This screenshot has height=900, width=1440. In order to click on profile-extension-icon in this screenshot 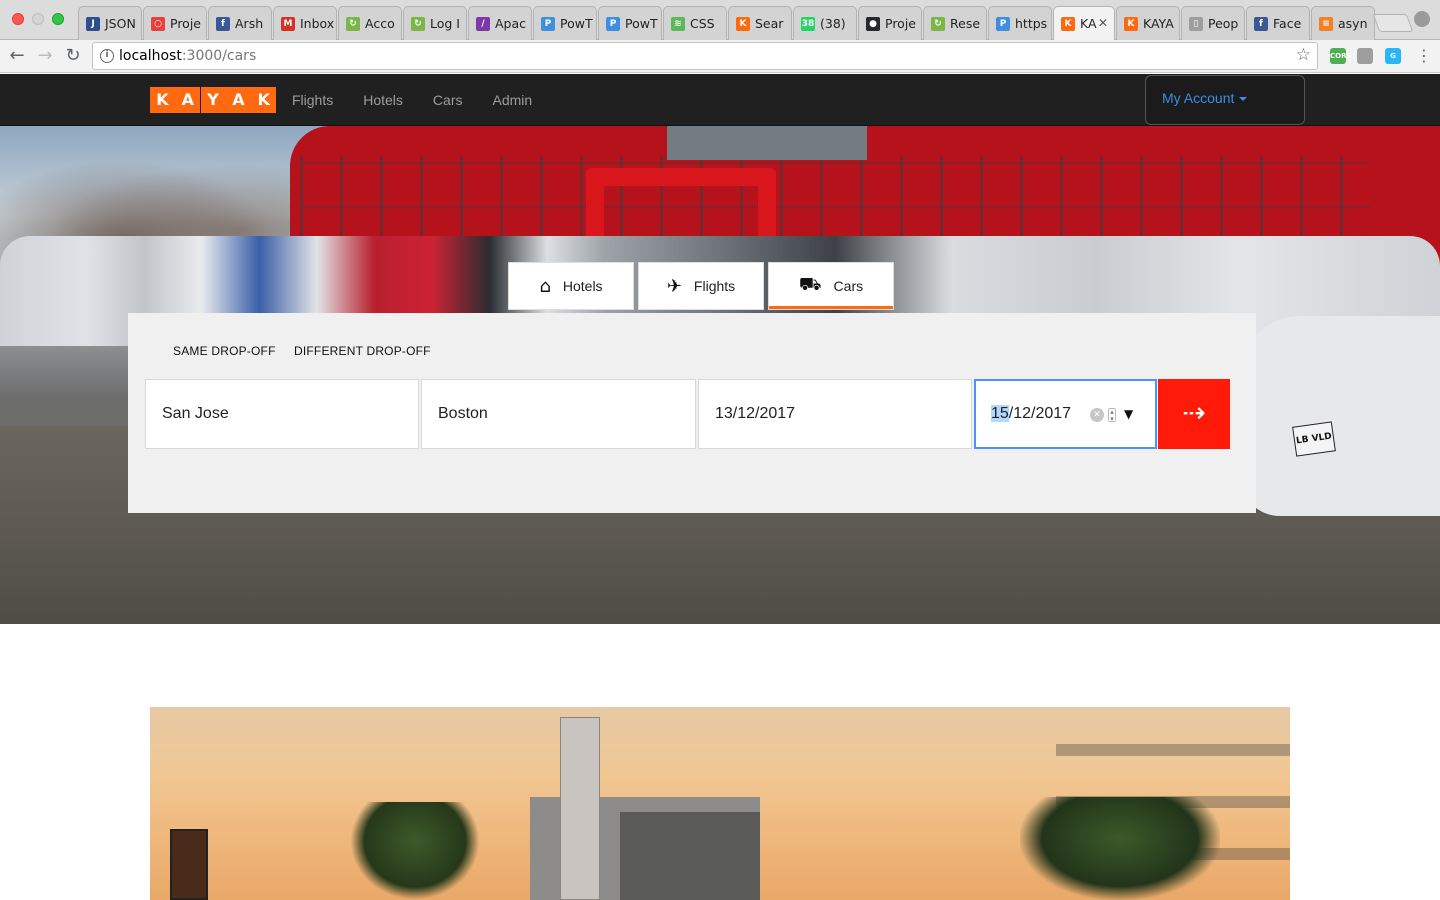, I will do `click(1365, 56)`.